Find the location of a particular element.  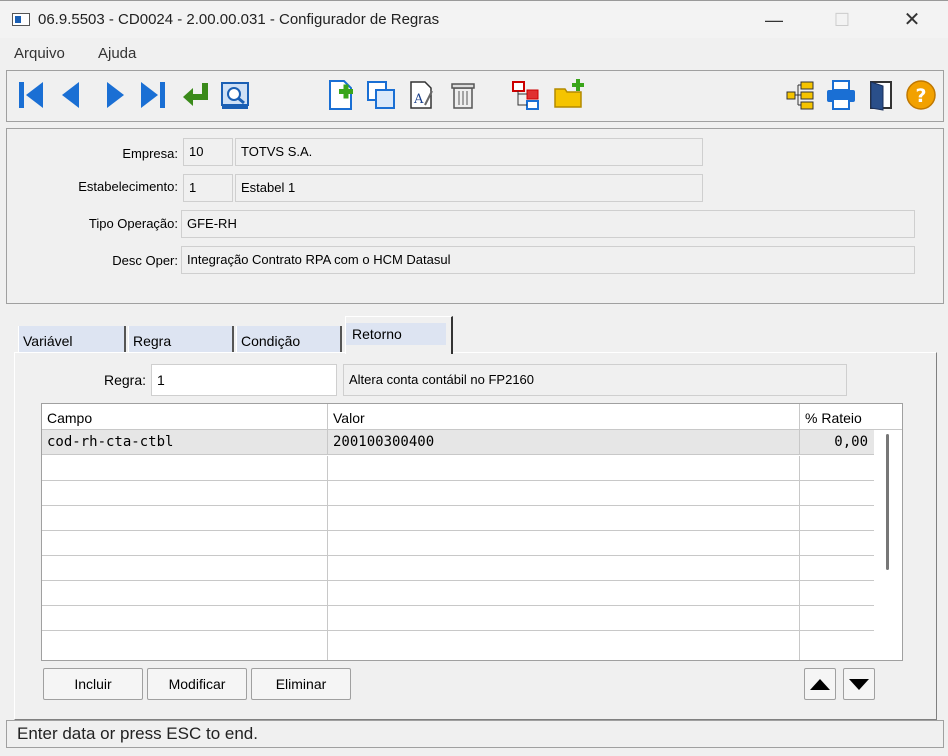

status-bar: Enter data or press ESC to end. is located at coordinates (475, 734).